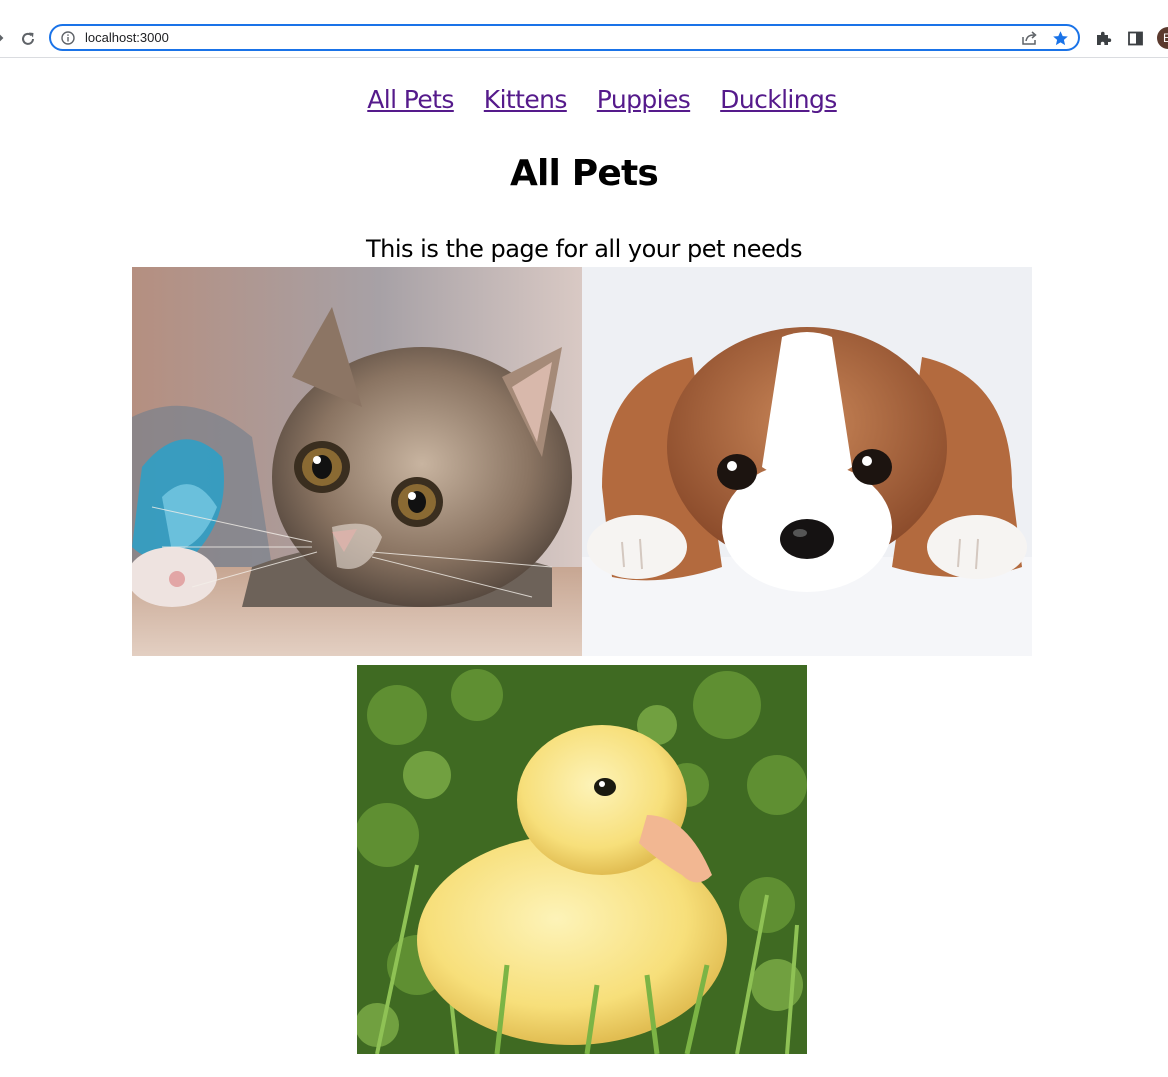  Describe the element at coordinates (410, 102) in the screenshot. I see `nav-link-all-pets: All Pets` at that location.